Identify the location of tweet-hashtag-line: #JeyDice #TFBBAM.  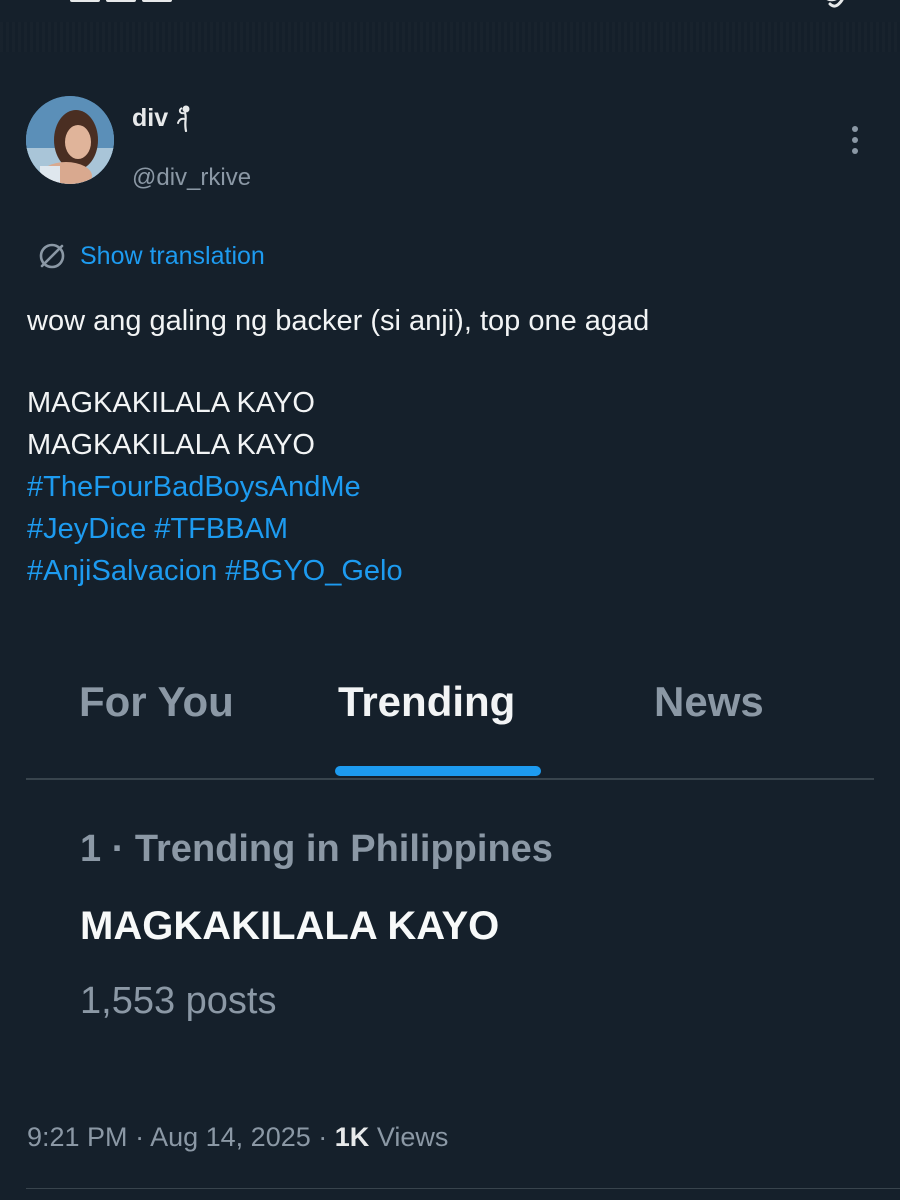
(447, 529).